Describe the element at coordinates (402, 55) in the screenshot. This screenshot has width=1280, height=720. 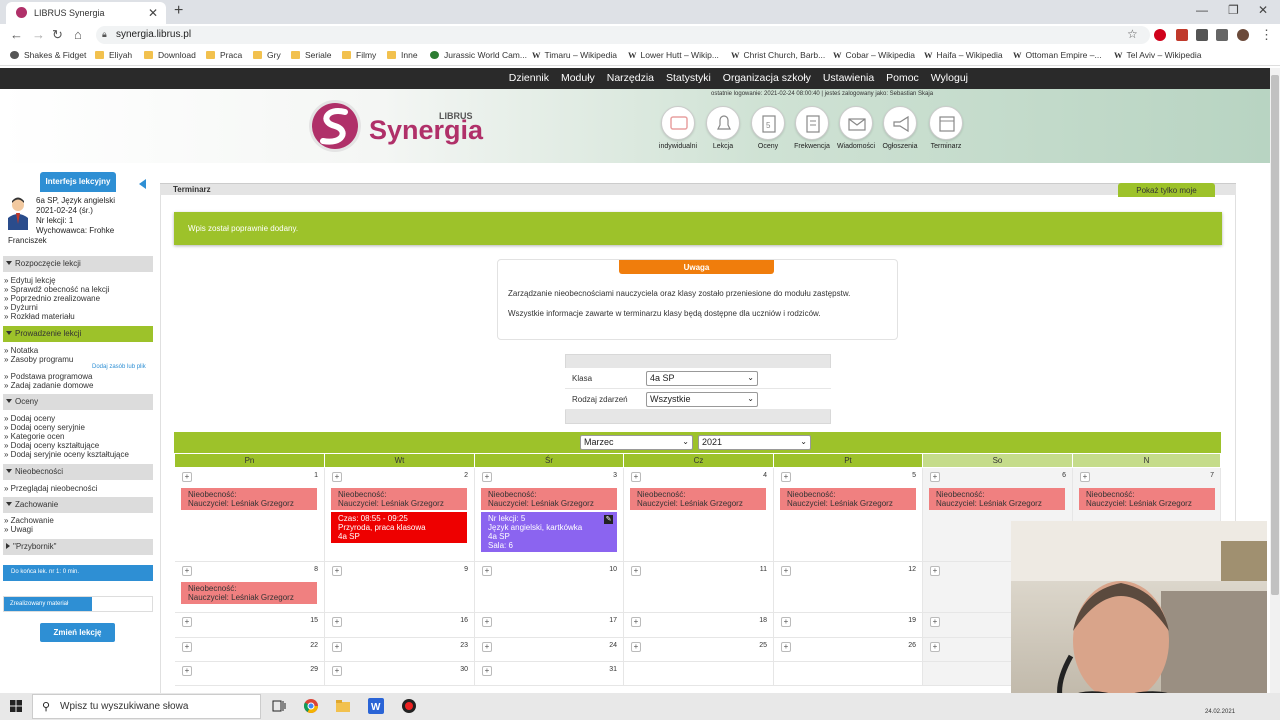
I see `bookmark-item: Inne` at that location.